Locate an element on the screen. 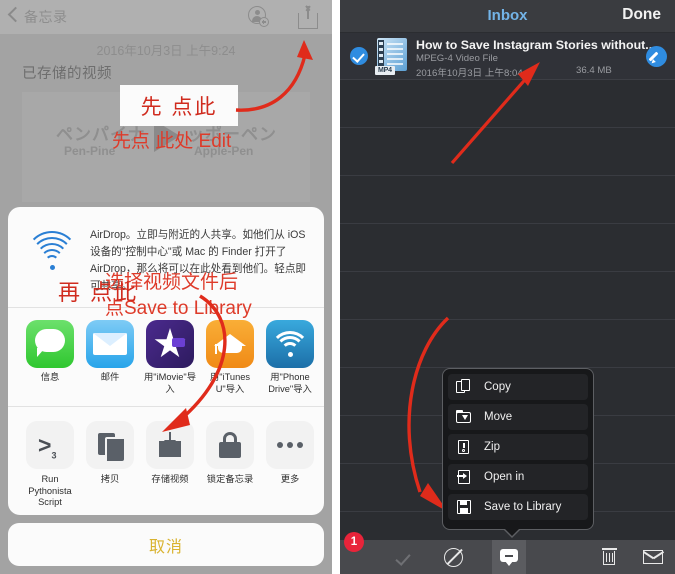 The image size is (675, 574). note-date: 2016年10月3日 上午9:24 is located at coordinates (166, 51).